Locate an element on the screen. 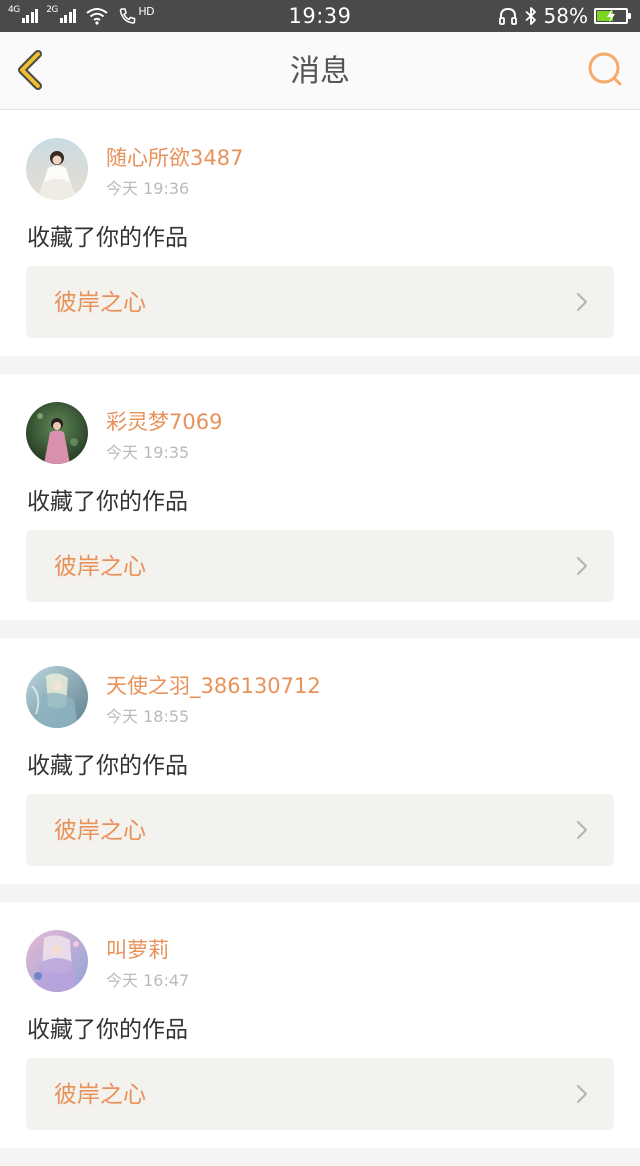 Image resolution: width=640 pixels, height=1166 pixels. page-title: 消息 is located at coordinates (320, 71).